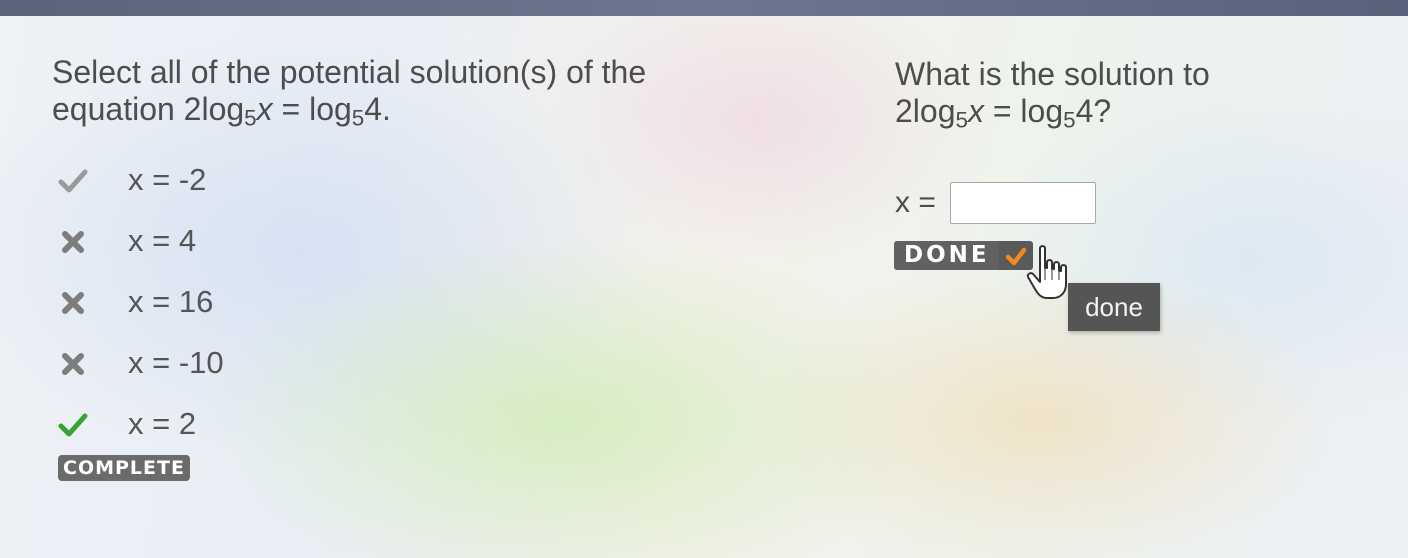  I want to click on question-2-prompt-line1: What is the solution to, so click(1052, 74).